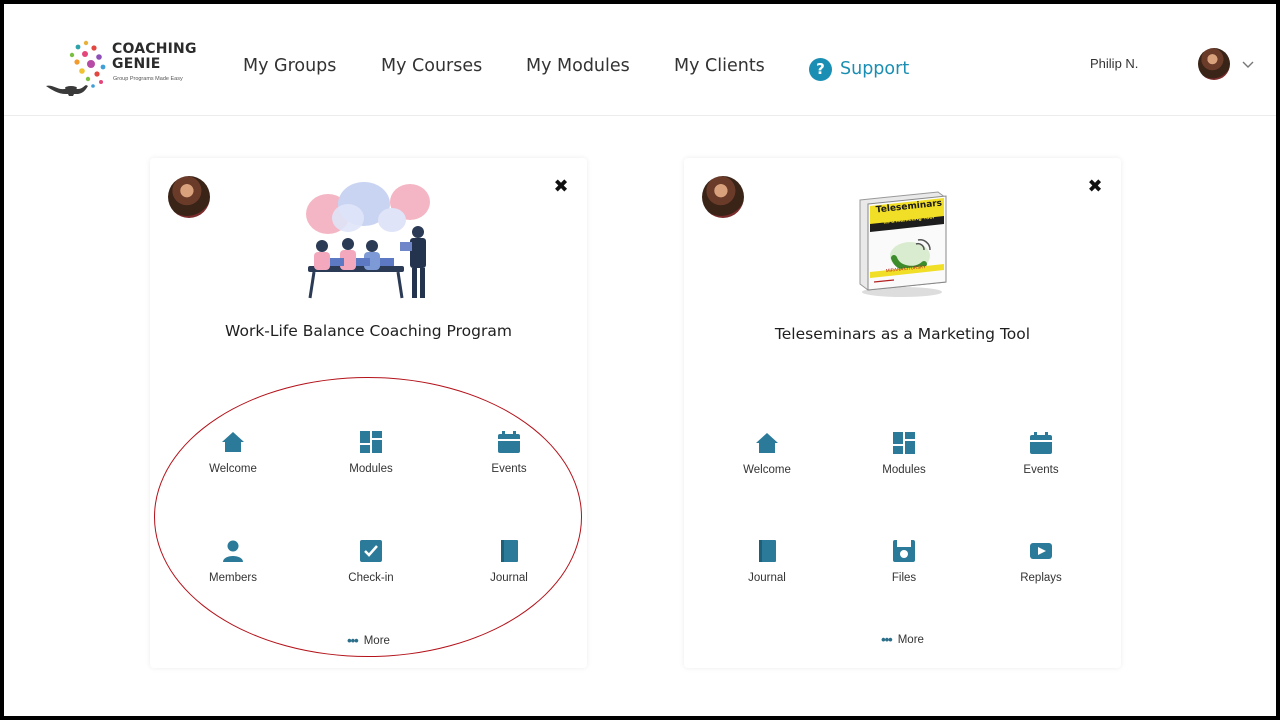 This screenshot has width=1280, height=720. I want to click on coaching-genie-logo: COACHING GENIE Group Programs Made Easy, so click(124, 70).